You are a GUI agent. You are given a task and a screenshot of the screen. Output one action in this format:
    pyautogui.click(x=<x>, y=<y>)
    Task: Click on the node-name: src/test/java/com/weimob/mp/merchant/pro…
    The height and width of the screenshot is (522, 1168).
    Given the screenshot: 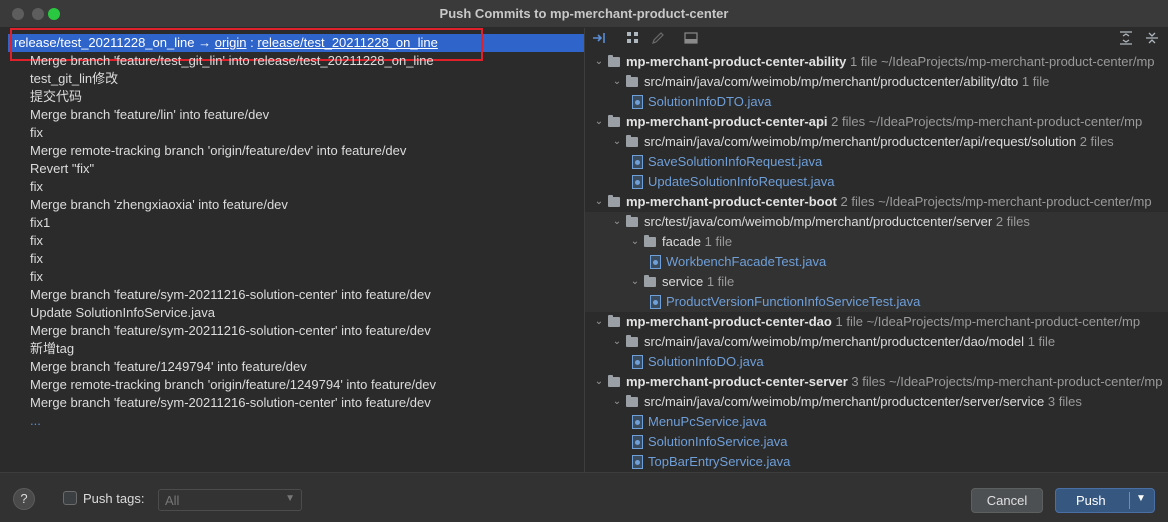 What is the action you would take?
    pyautogui.click(x=818, y=221)
    